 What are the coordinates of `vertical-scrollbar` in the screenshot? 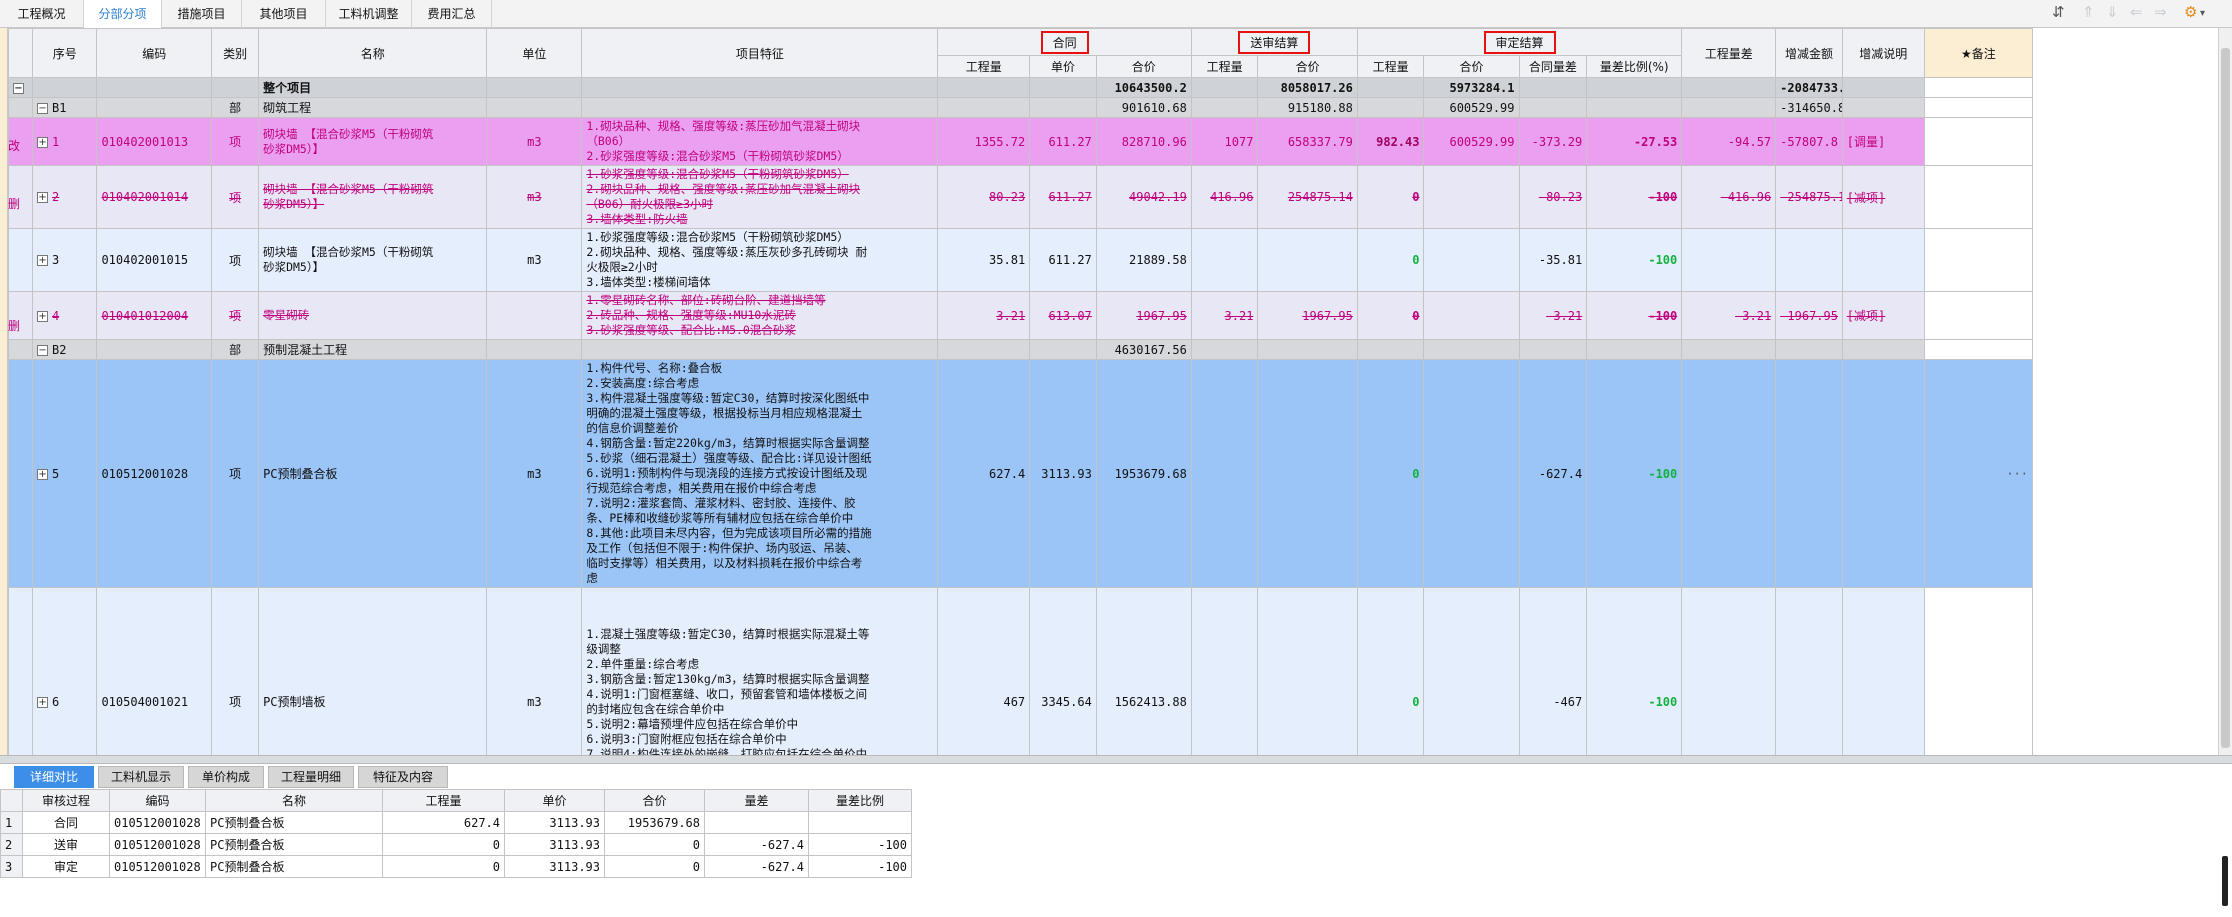 It's located at (2225, 391).